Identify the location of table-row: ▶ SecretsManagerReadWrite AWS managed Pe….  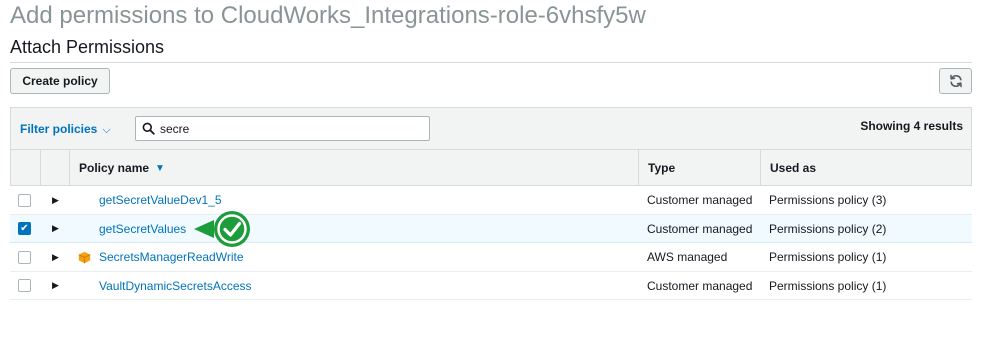
(491, 257).